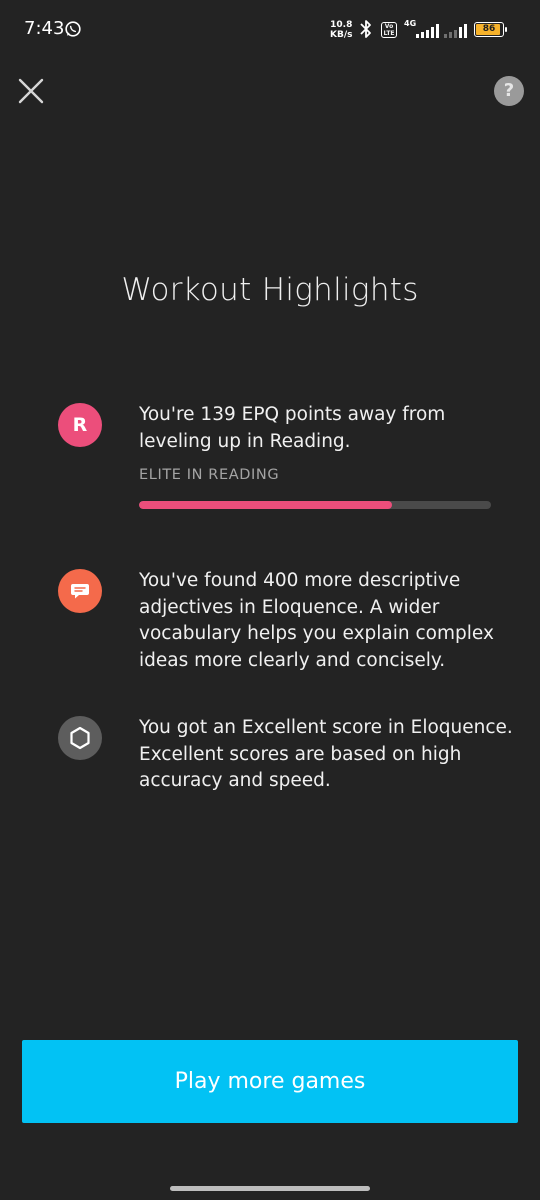  I want to click on home-indicator, so click(270, 1188).